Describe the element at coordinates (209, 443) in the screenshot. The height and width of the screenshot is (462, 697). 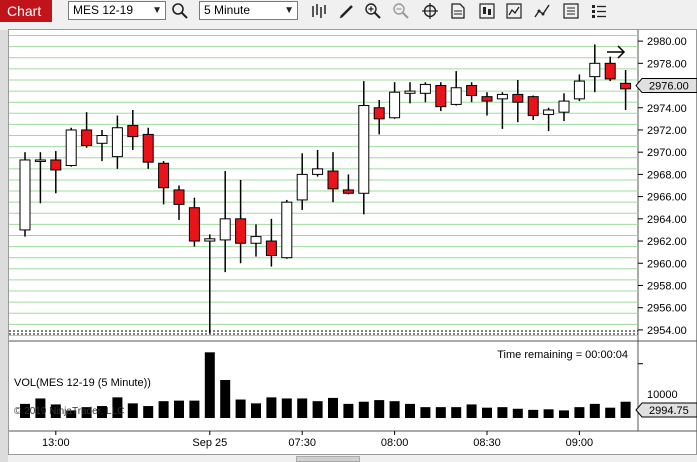
I see `time-tick-label: Sep 25` at that location.